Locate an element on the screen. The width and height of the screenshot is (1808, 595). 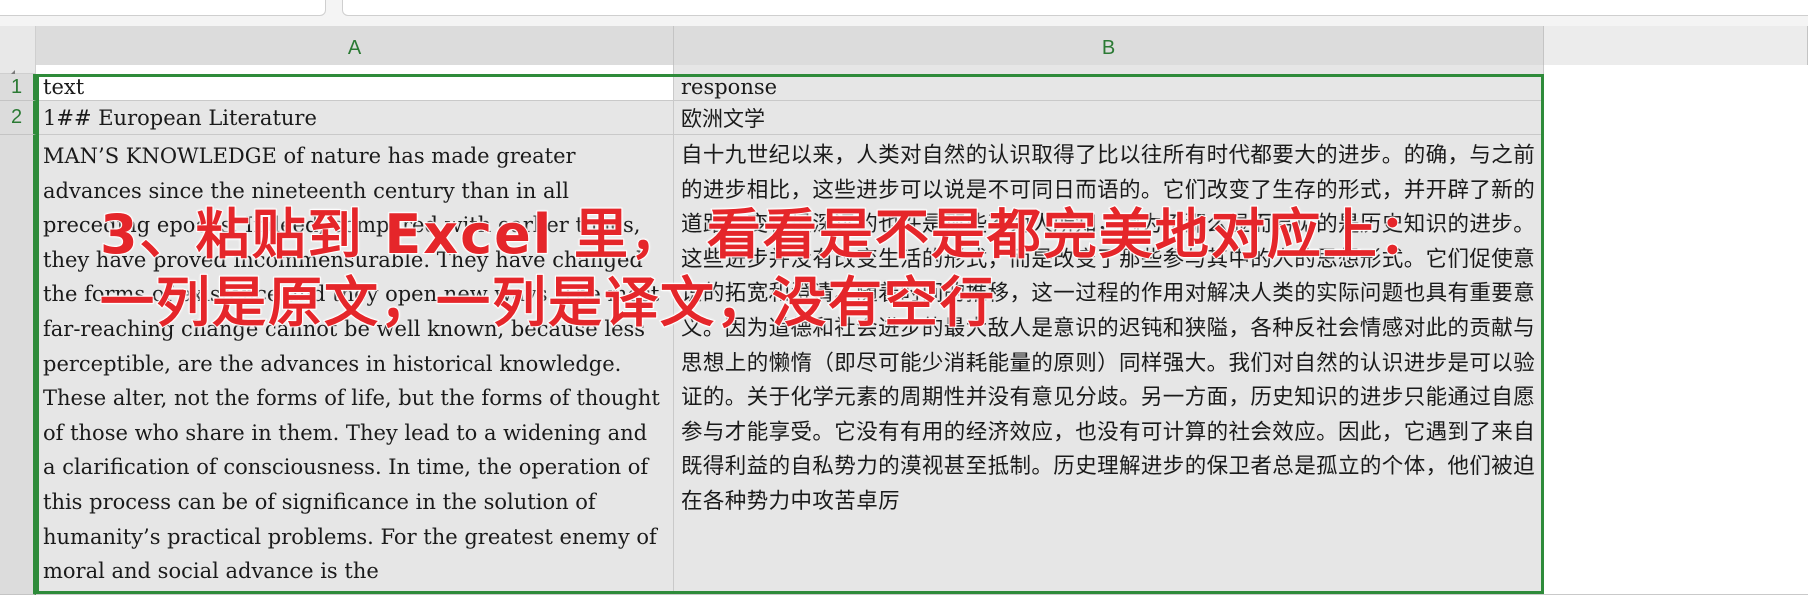
cell-a2: 1## European Literature is located at coordinates (355, 118).